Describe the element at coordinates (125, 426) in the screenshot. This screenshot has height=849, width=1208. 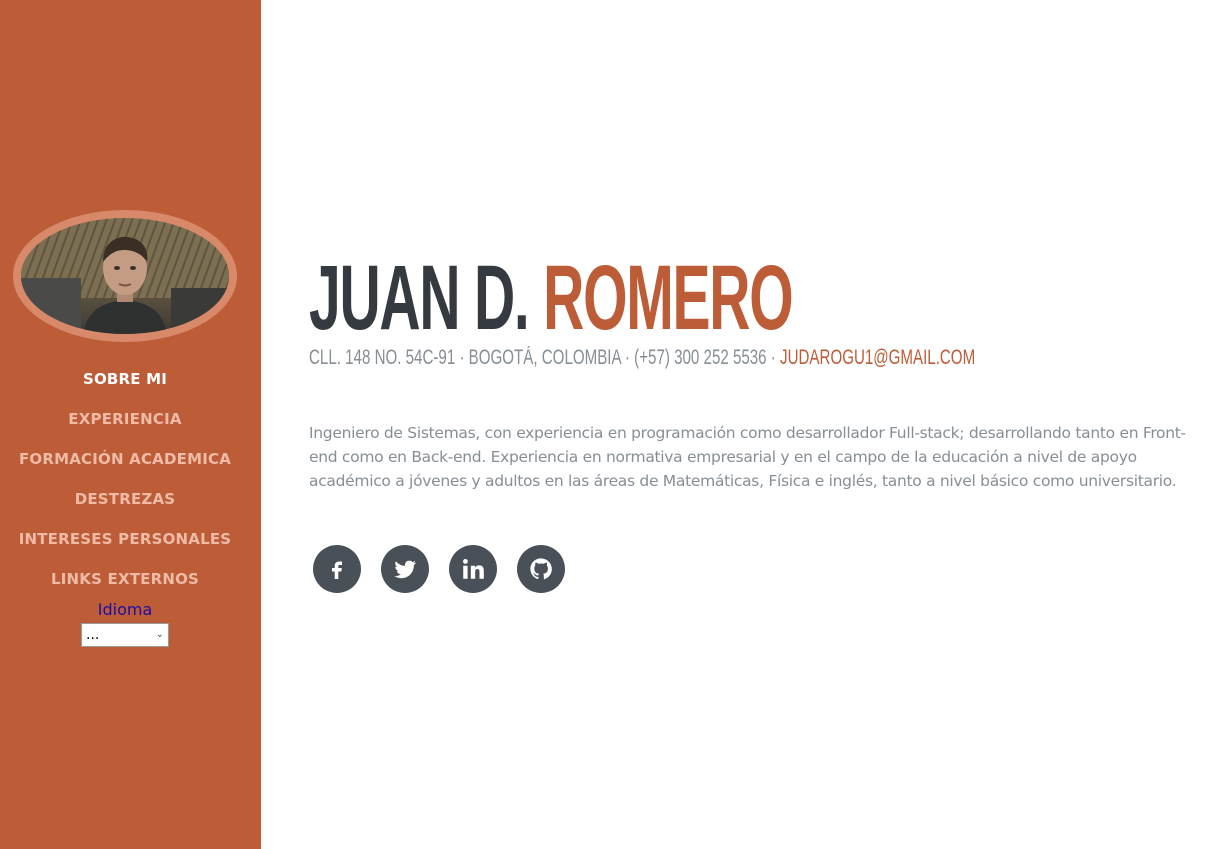
I see `nav-item-experiencia: EXPERIENCIA` at that location.